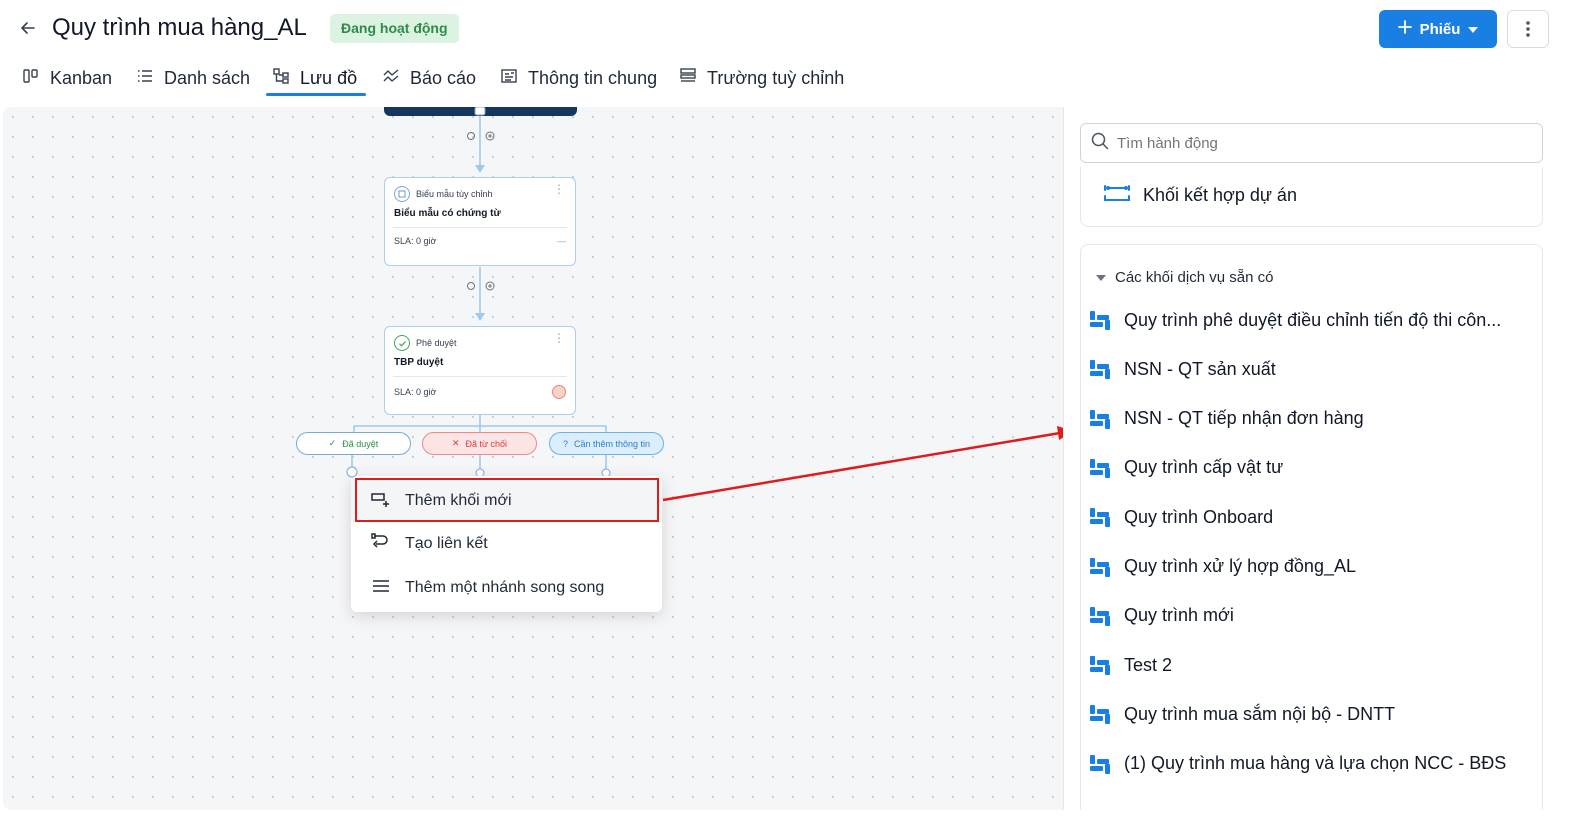 The height and width of the screenshot is (824, 1576). I want to click on search-input, so click(1317, 143).